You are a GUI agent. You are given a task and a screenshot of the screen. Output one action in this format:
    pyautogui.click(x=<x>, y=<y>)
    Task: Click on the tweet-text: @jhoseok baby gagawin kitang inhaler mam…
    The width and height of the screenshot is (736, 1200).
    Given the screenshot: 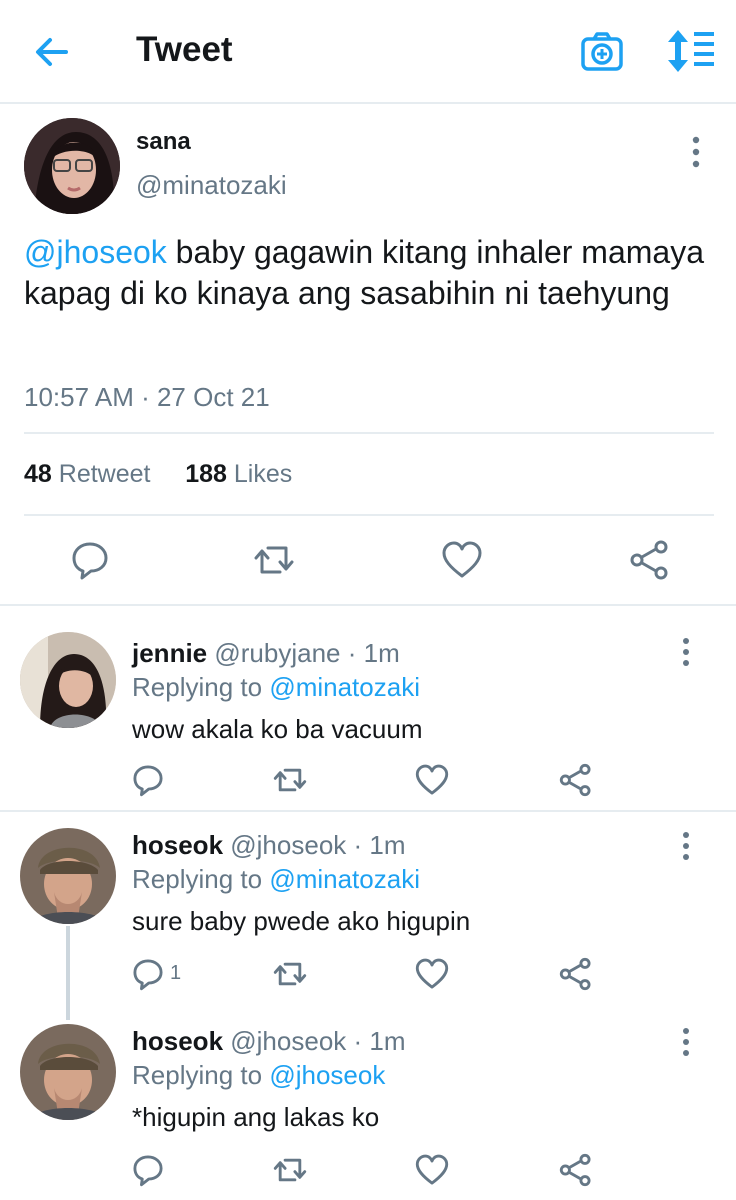 What is the action you would take?
    pyautogui.click(x=369, y=273)
    